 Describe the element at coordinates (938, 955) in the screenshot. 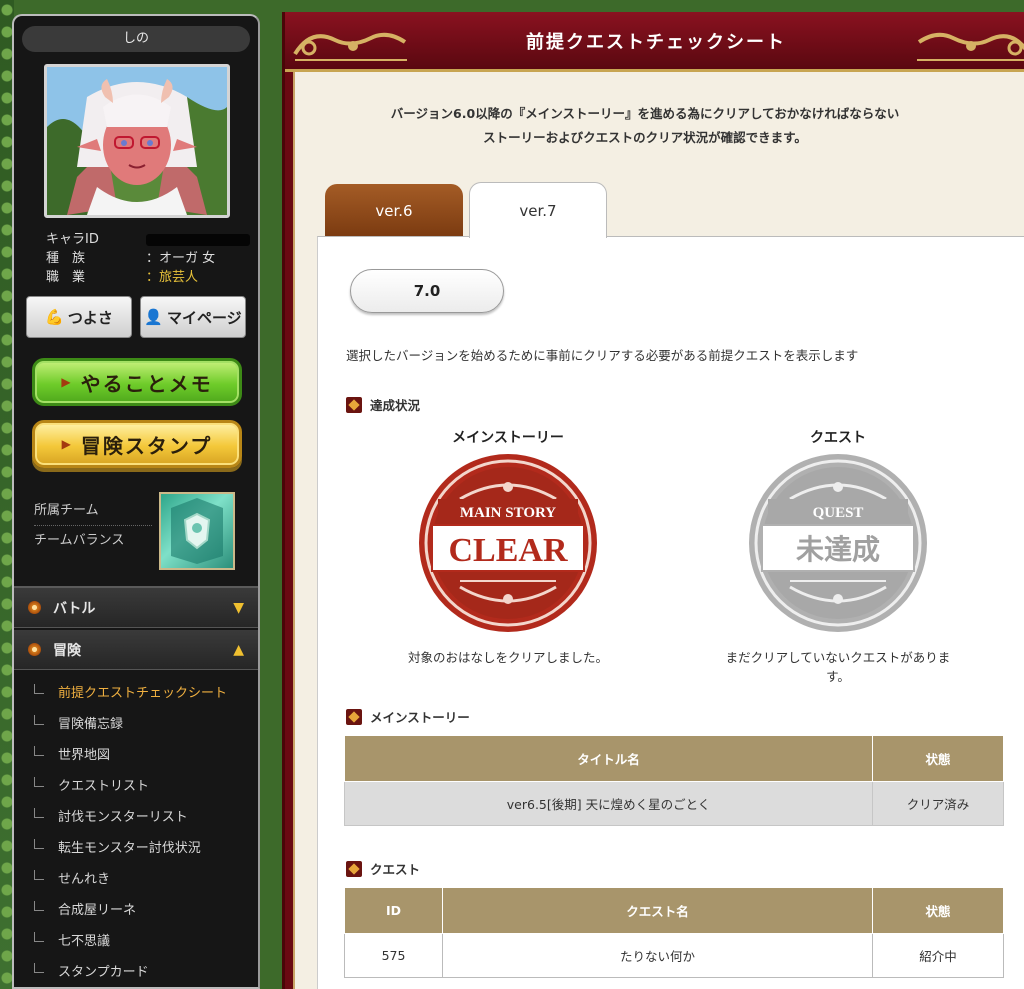

I see `quest-status-cell: 紹介中` at that location.